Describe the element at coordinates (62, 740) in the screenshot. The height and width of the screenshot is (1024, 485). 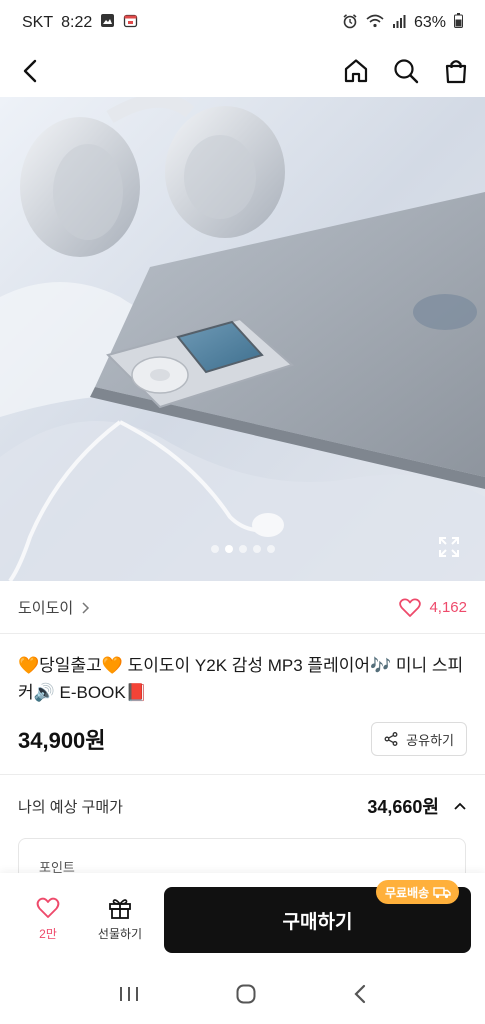
I see `product-price: 34,900원` at that location.